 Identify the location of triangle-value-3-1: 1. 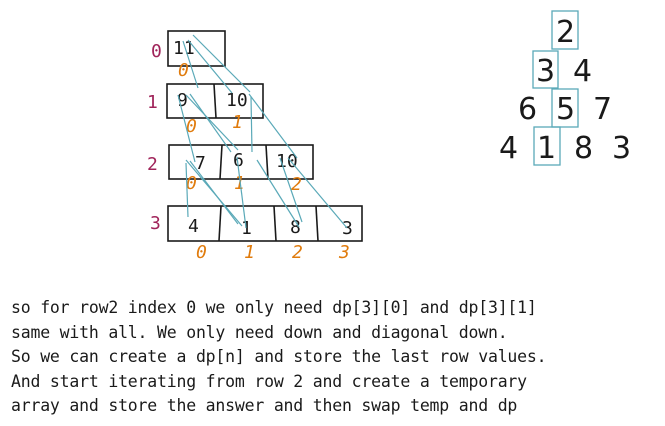
(546, 148).